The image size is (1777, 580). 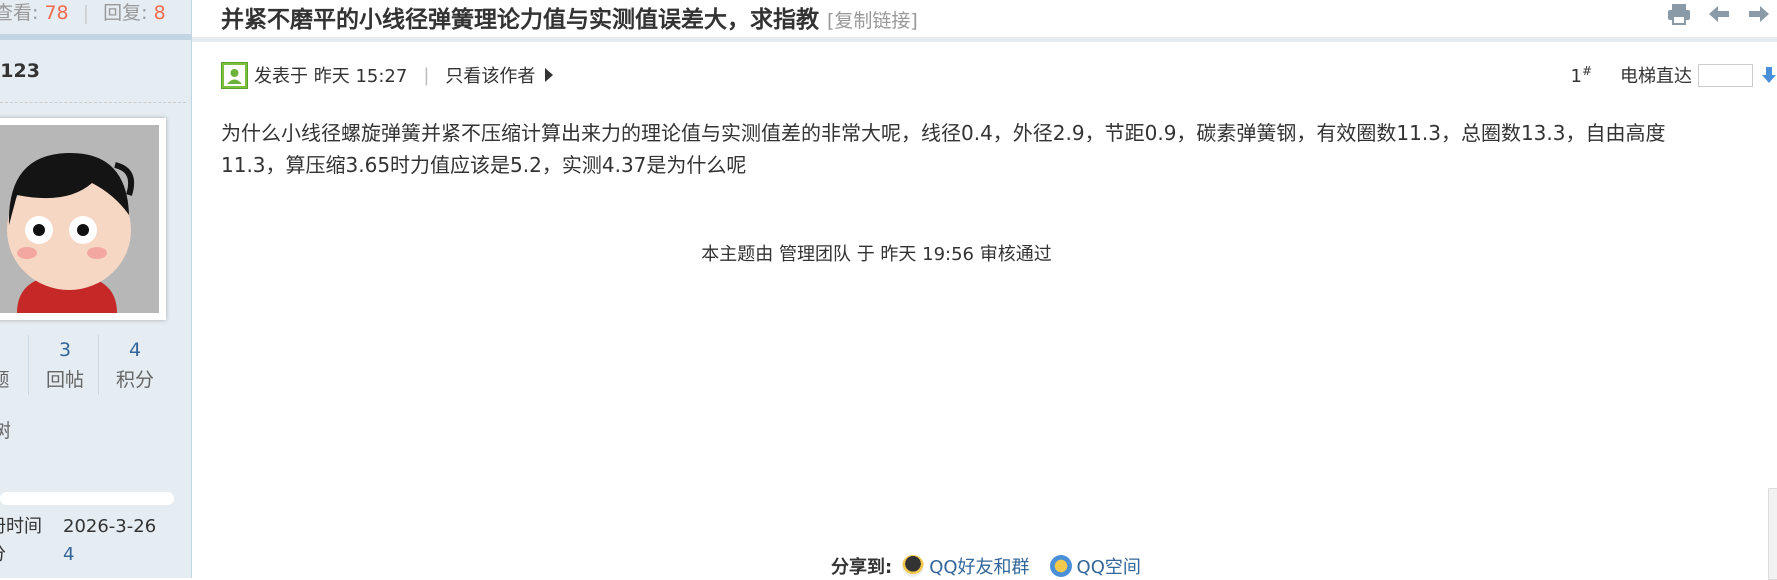 I want to click on avatar, so click(x=83, y=219).